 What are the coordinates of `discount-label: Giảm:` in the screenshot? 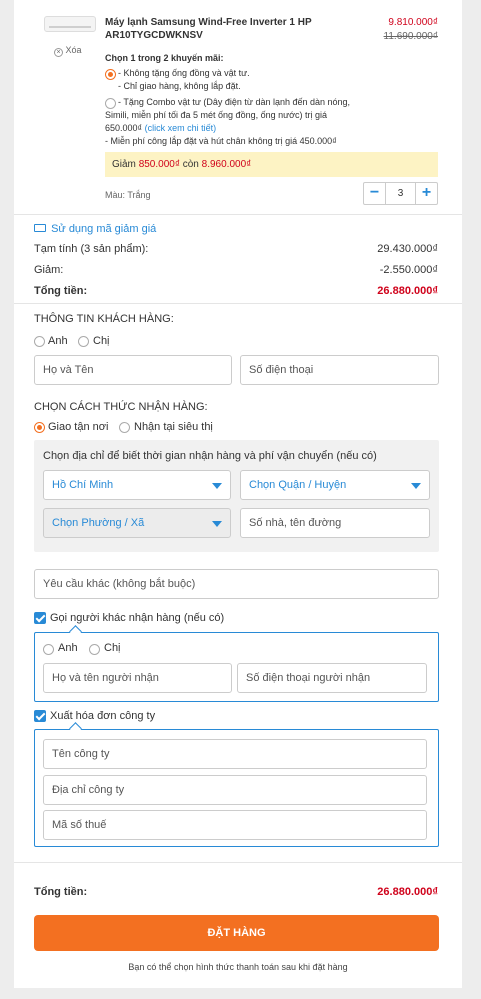 It's located at (49, 270).